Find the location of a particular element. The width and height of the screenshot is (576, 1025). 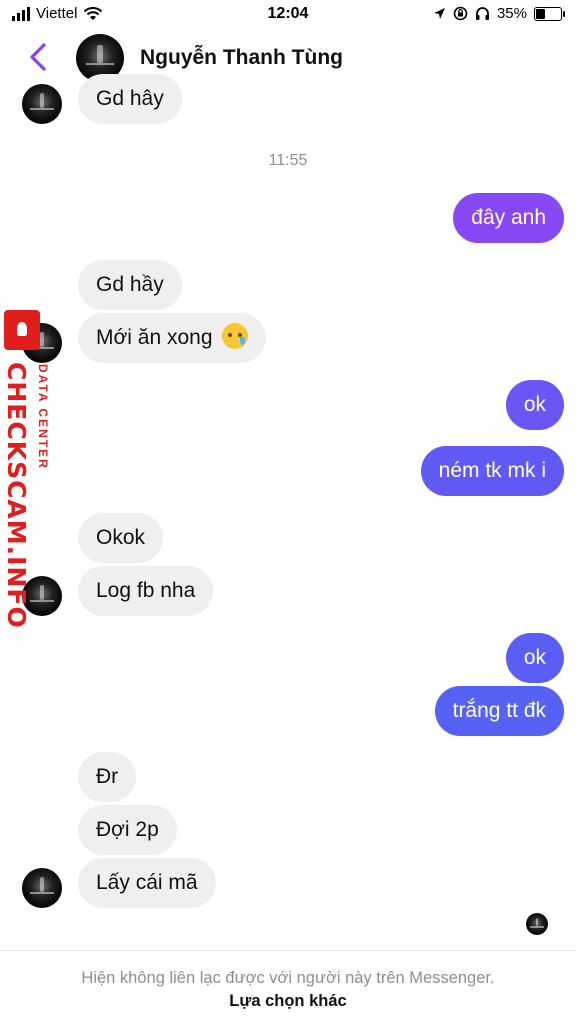

watermark-sub: DATA CENTER is located at coordinates (43, 417).